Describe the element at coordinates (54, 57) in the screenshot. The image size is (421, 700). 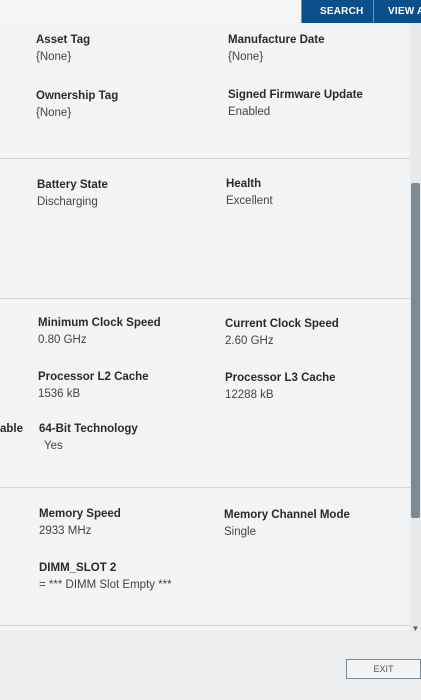
I see `asset-tag-value: {None}` at that location.